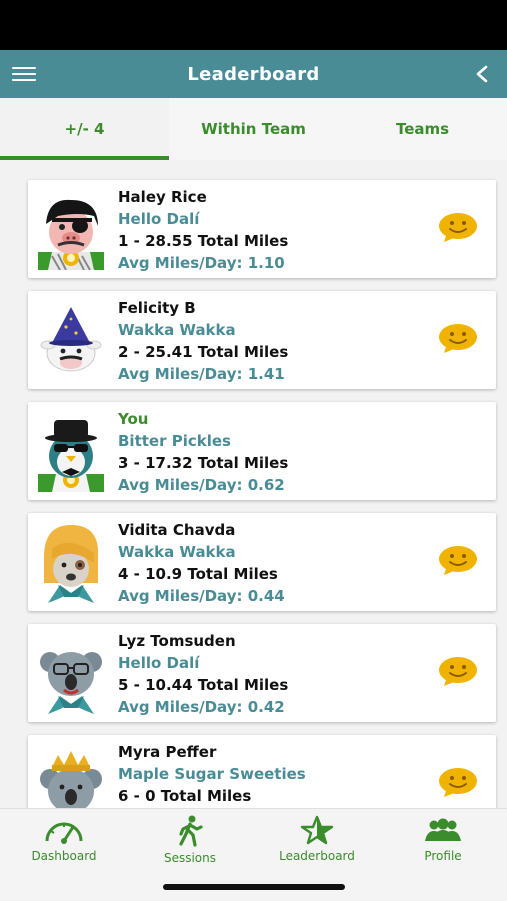 The image size is (507, 901). I want to click on avg-miles-per-day: Avg Miles/Day: 1.41, so click(201, 374).